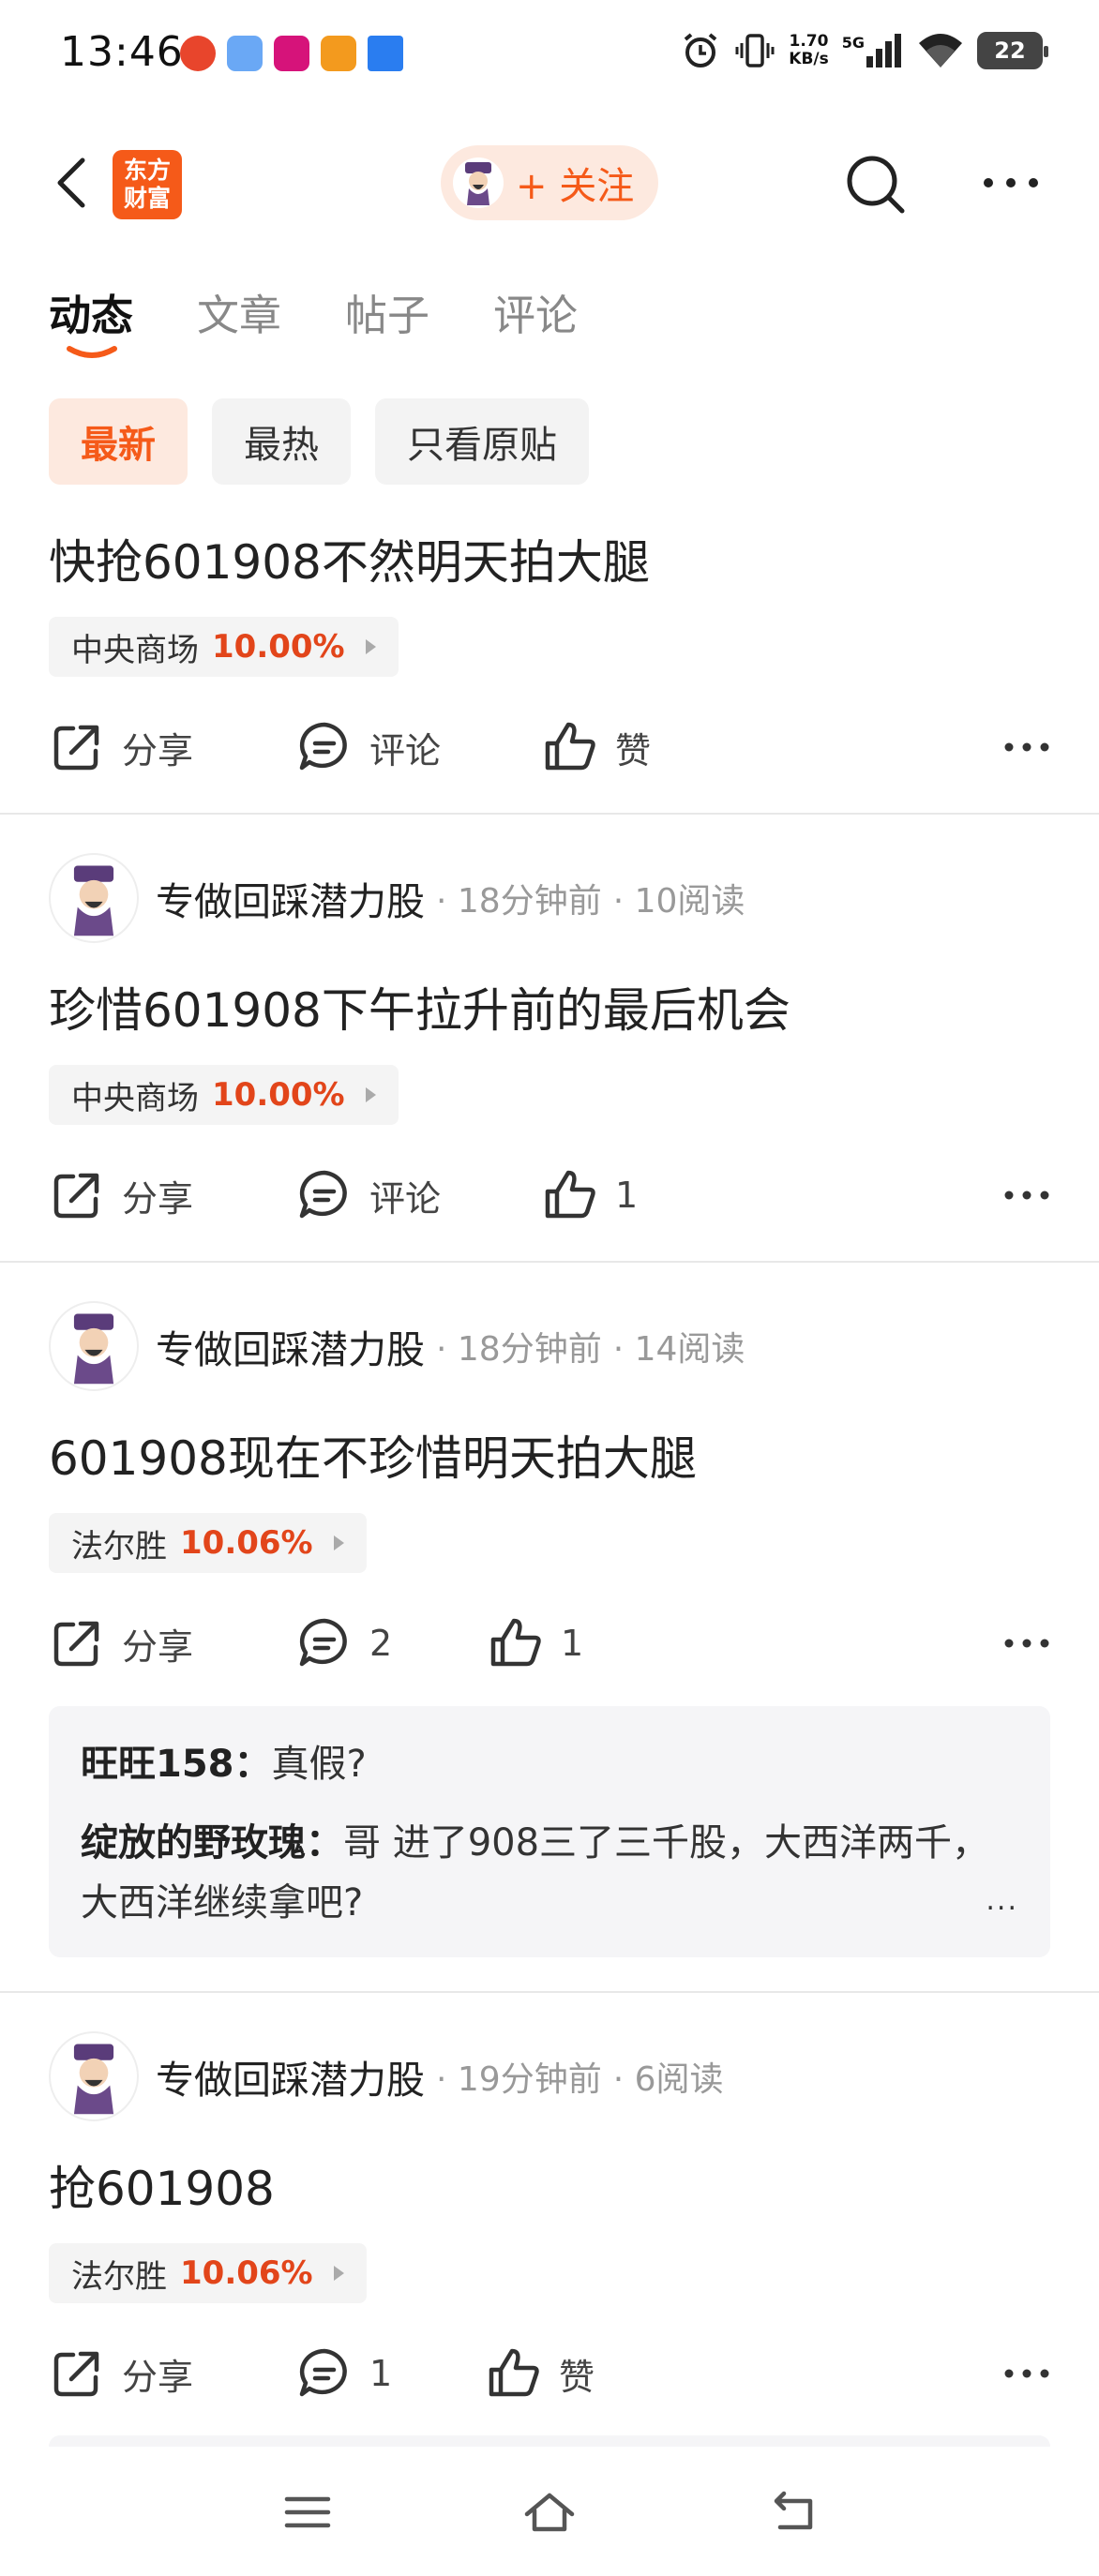 The image size is (1099, 2576). Describe the element at coordinates (319, 1765) in the screenshot. I see `comment-text: 真假?` at that location.